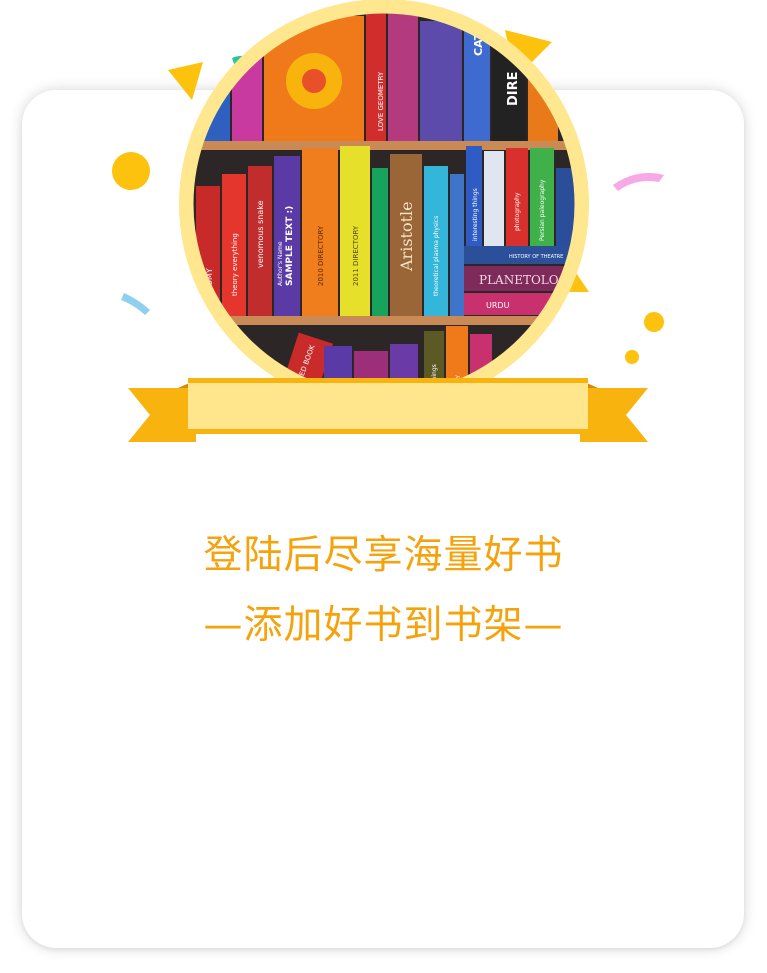 The height and width of the screenshot is (973, 767). Describe the element at coordinates (381, 101) in the screenshot. I see `book-label-geometry: LOVE GEOMETRY` at that location.